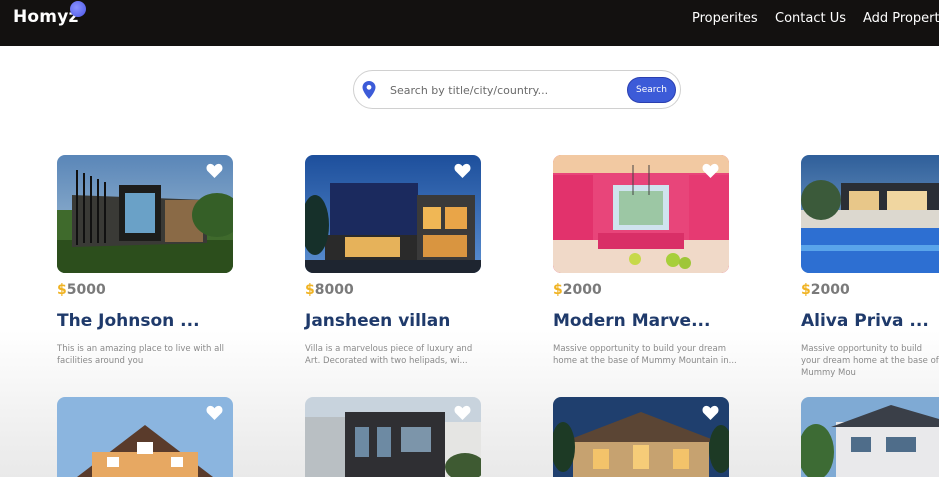  Describe the element at coordinates (329, 290) in the screenshot. I see `property-price: $8000` at that location.